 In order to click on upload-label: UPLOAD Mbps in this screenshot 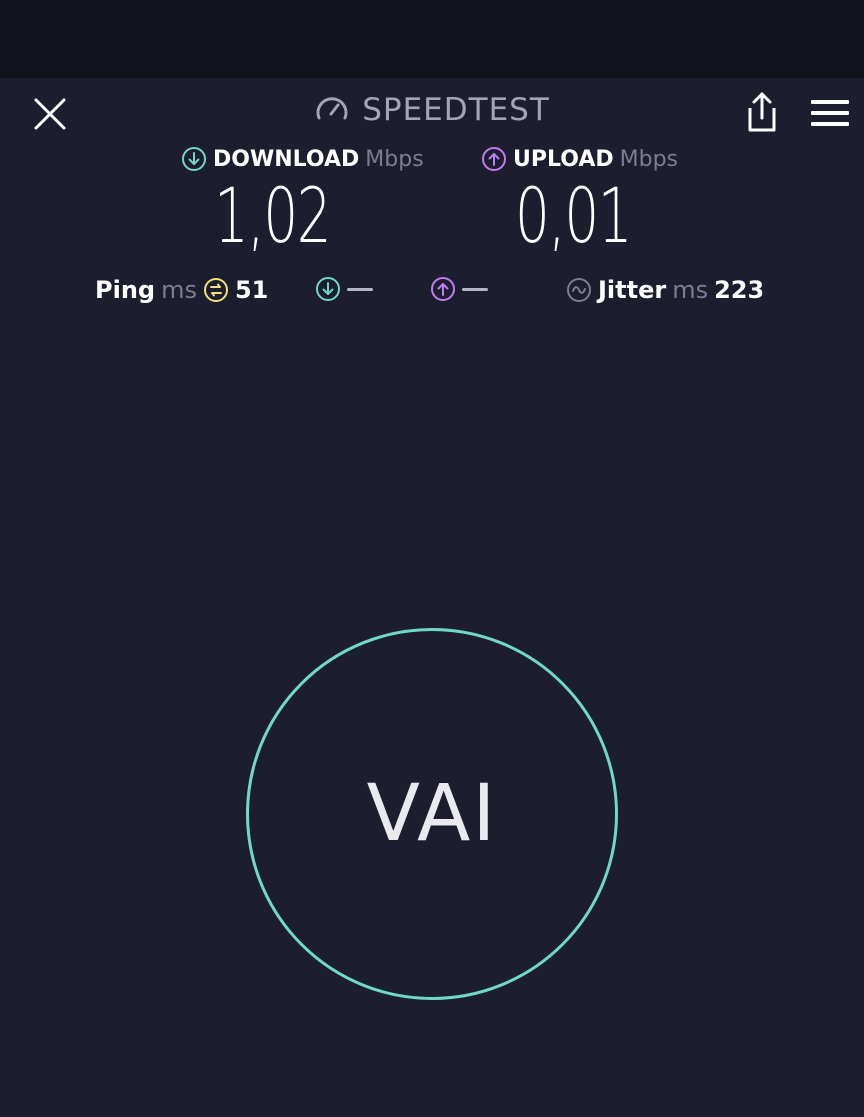, I will do `click(579, 159)`.